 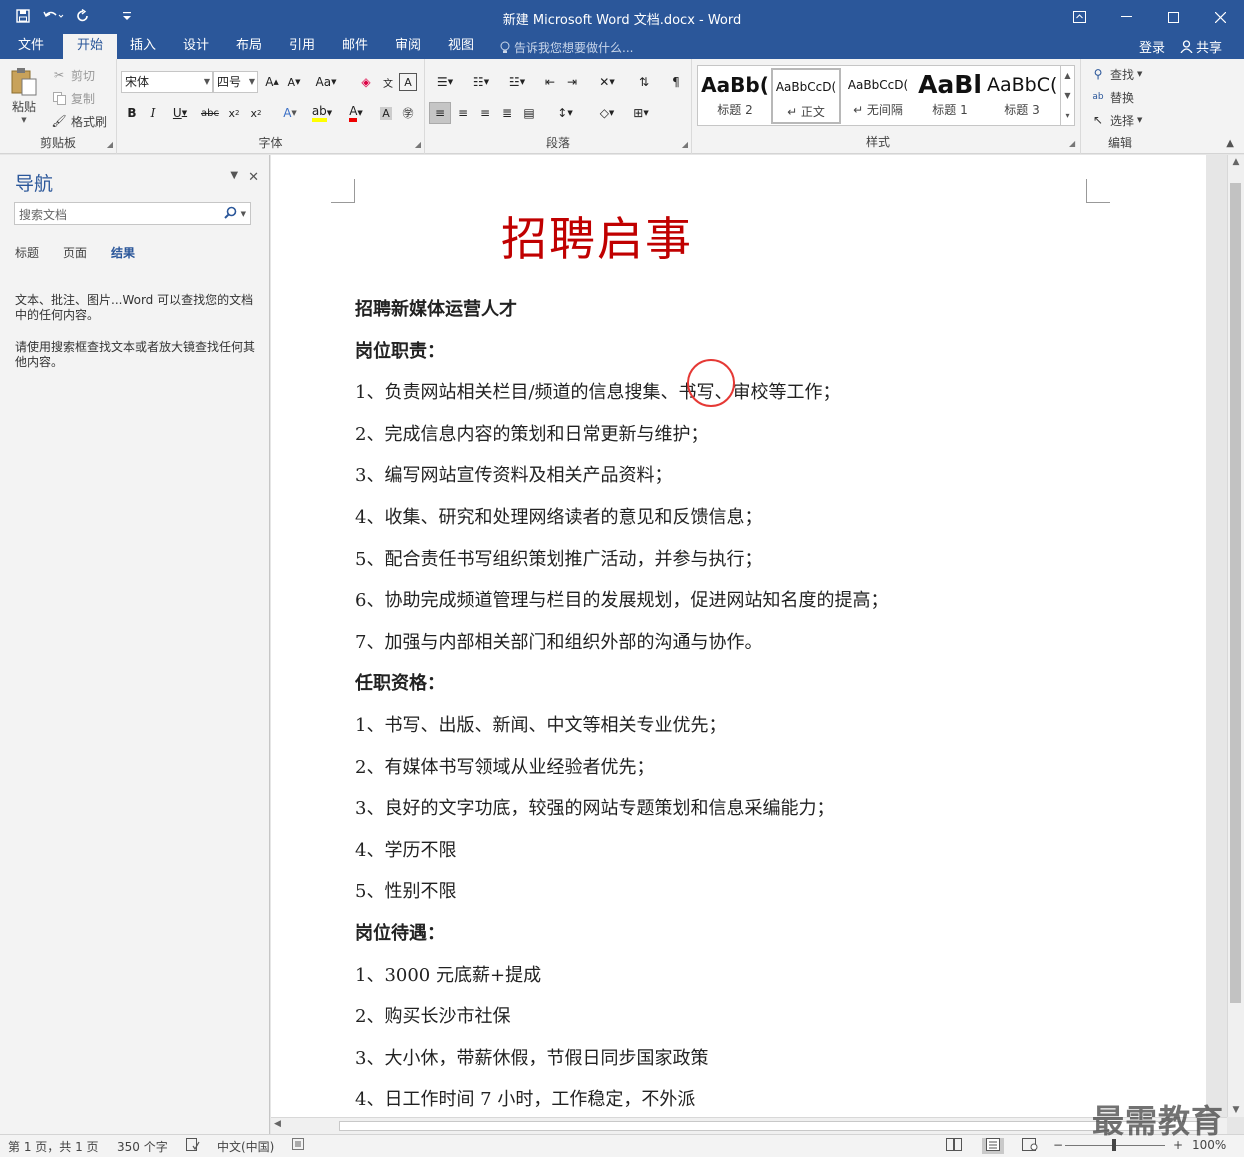 I want to click on scroll-up-icon: ▲, so click(x=1236, y=162).